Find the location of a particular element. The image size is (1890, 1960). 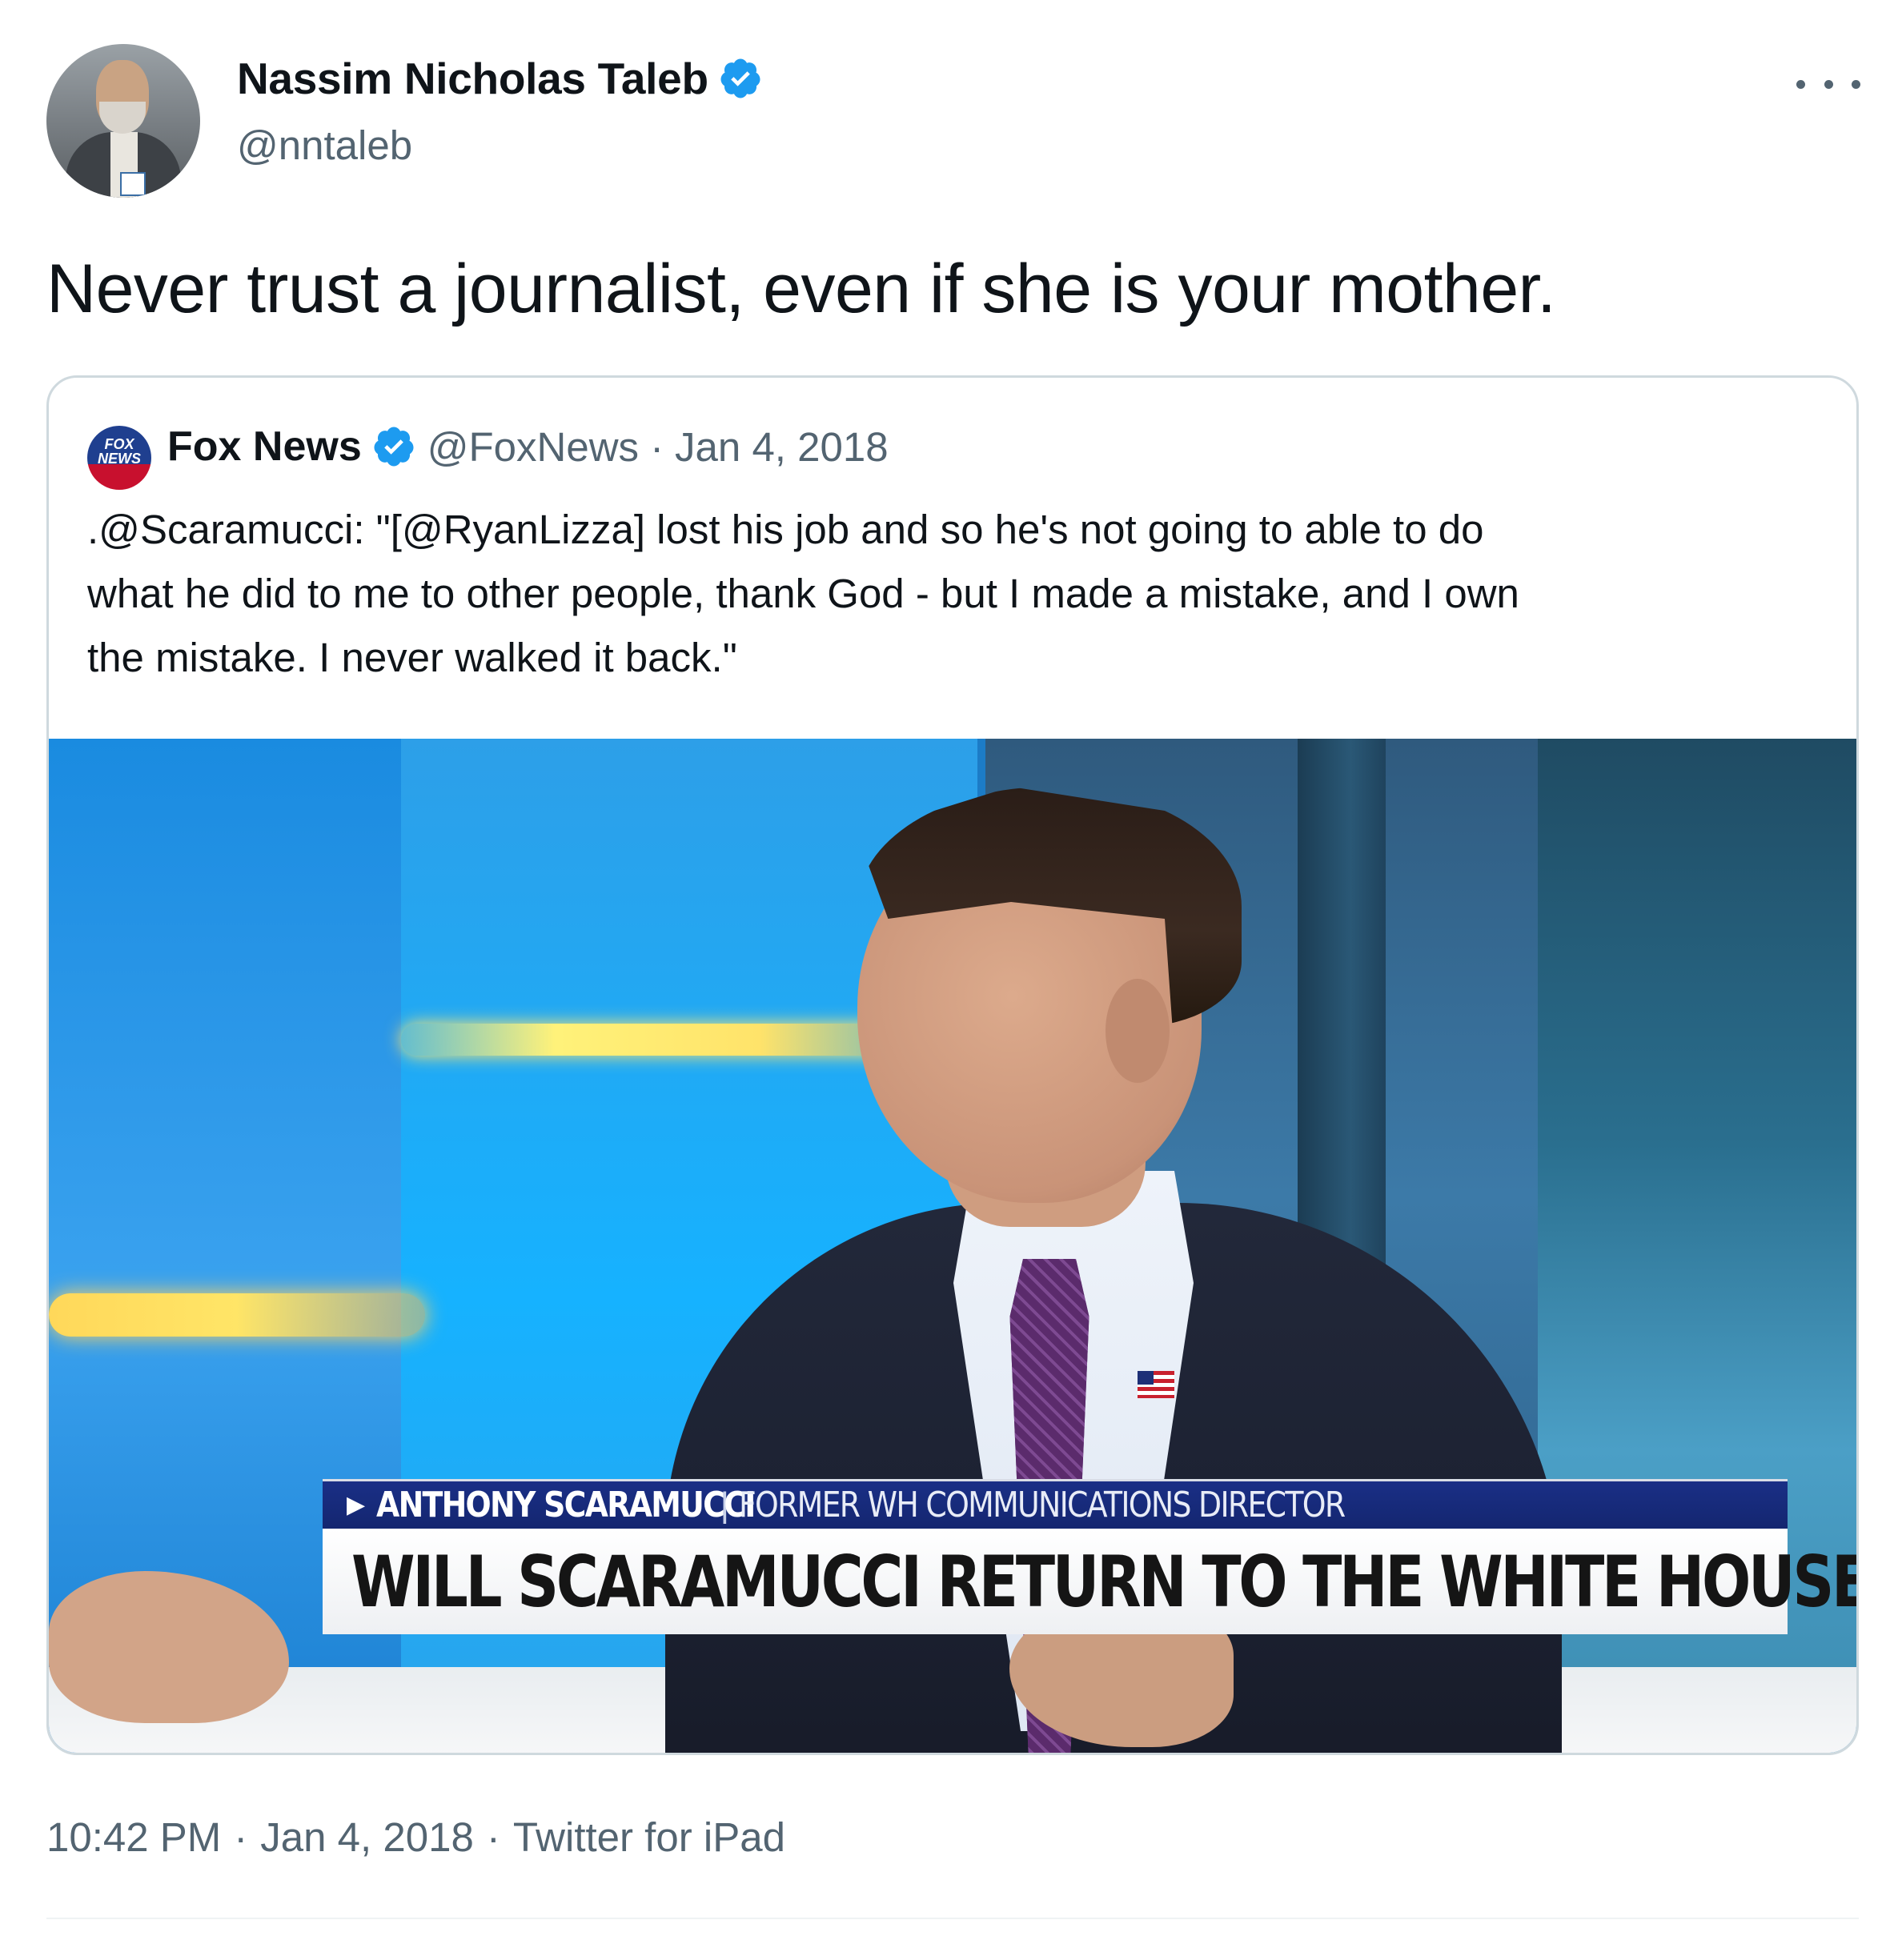

fox-news-logo-text: FOX NEWS is located at coordinates (119, 451).